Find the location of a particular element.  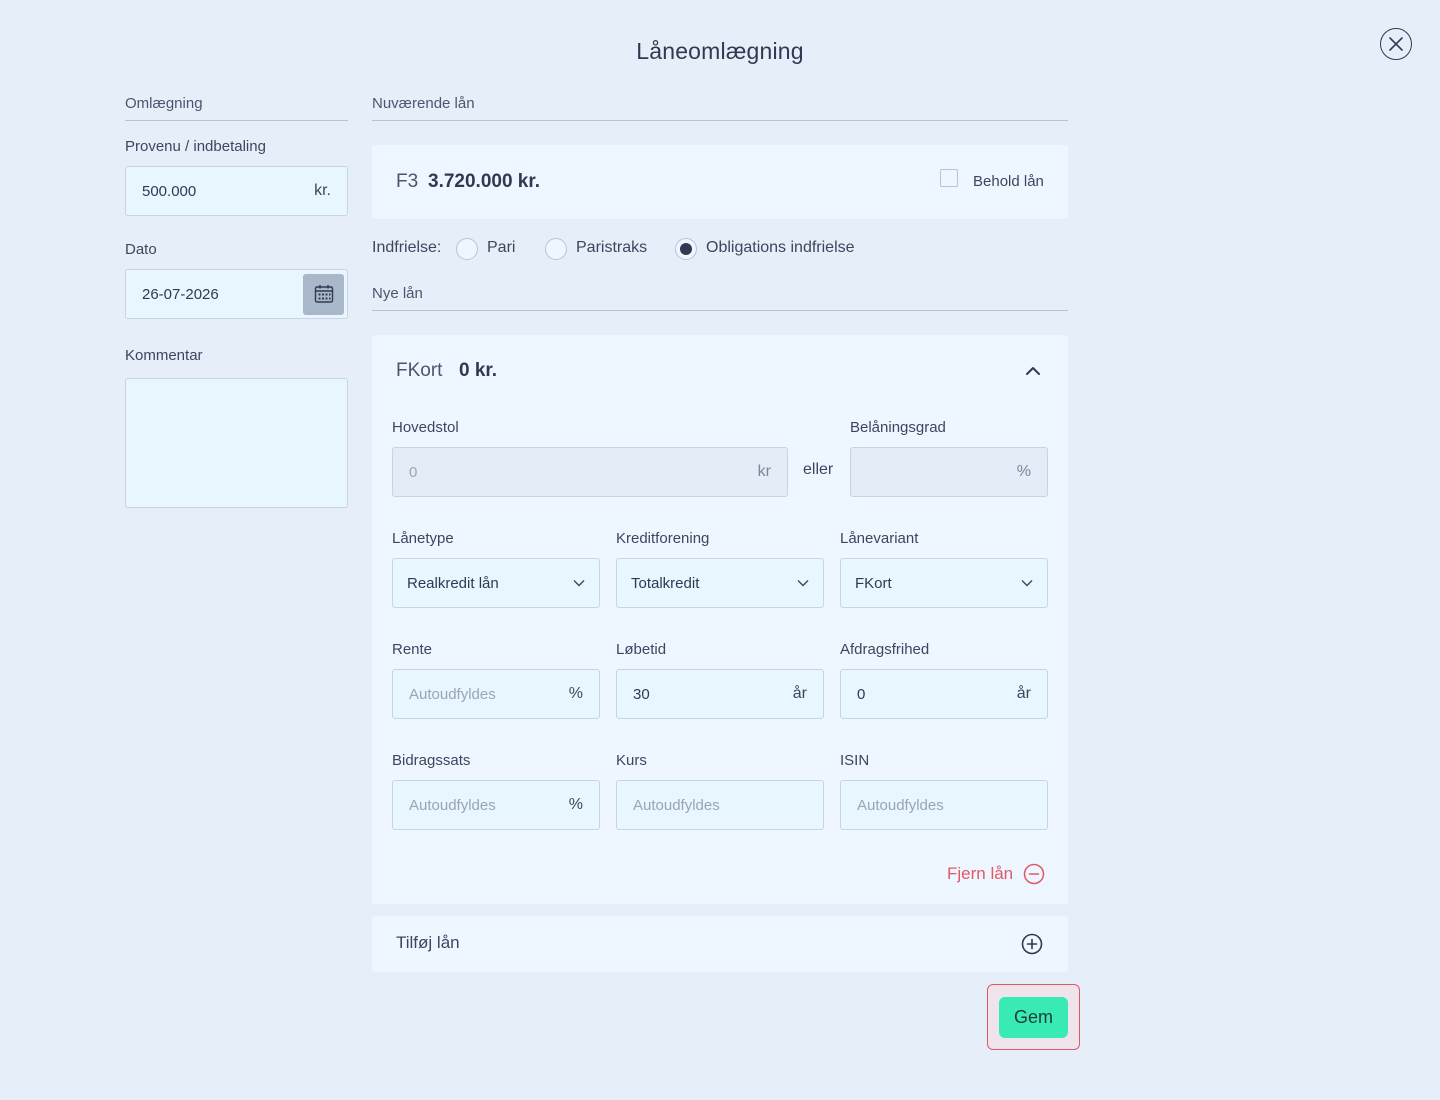

kommentar-textarea is located at coordinates (236, 443).